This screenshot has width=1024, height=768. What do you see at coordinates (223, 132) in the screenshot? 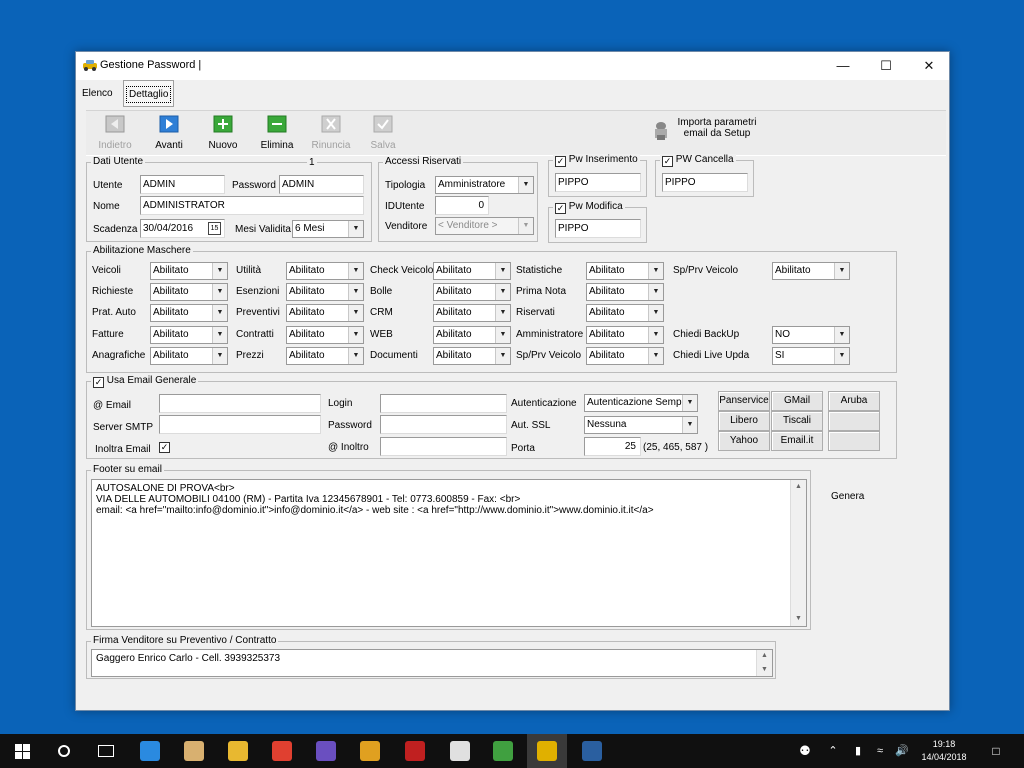
I see `nuovo-button: Nuovo` at bounding box center [223, 132].